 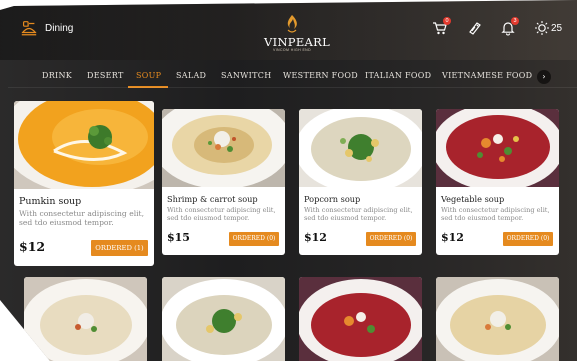 I want to click on vegetable-soup-image, so click(x=497, y=148).